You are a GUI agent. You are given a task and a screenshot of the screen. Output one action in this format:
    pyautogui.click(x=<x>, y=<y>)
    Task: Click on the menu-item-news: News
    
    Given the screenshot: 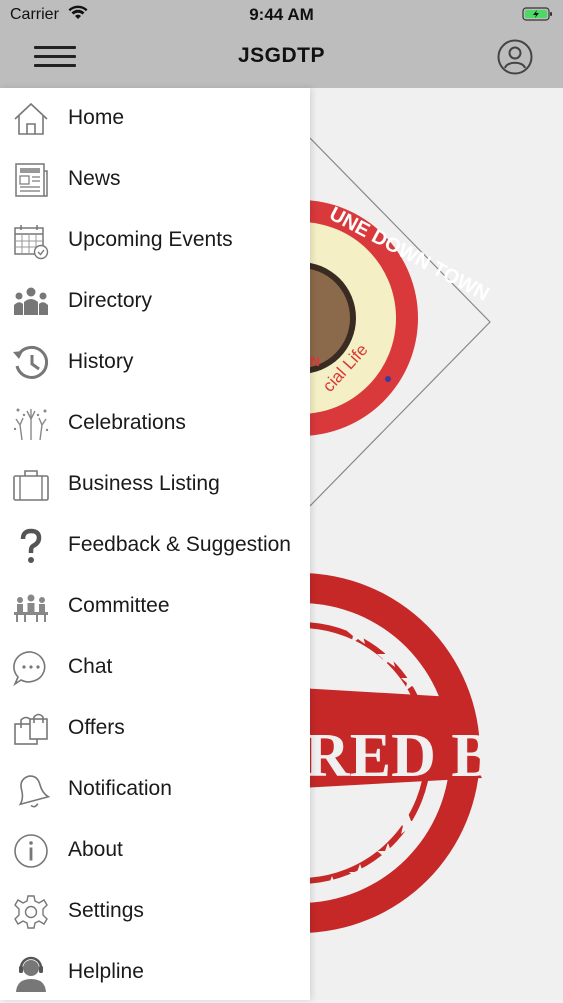 What is the action you would take?
    pyautogui.click(x=155, y=179)
    